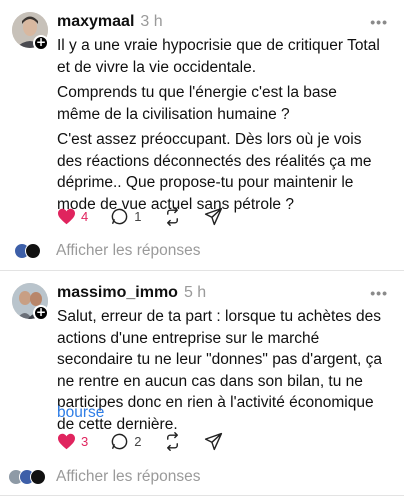  Describe the element at coordinates (151, 216) in the screenshot. I see `post-actions: 4 1` at that location.